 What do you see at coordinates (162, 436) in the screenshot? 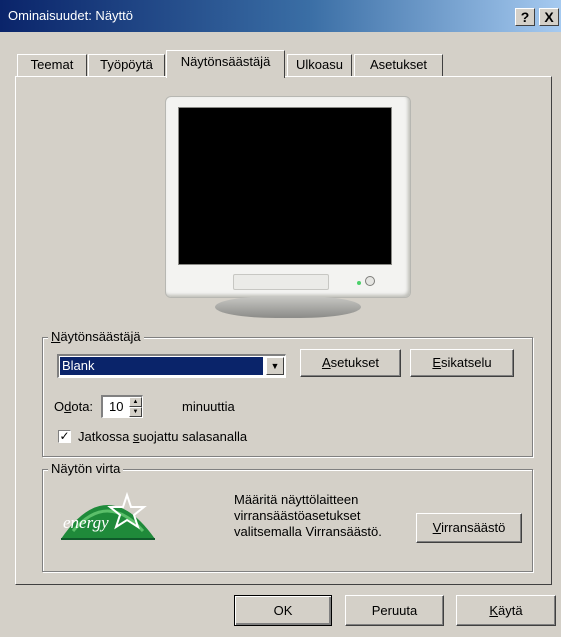
I see `password-label: Jatkossa suojattu salasanalla` at bounding box center [162, 436].